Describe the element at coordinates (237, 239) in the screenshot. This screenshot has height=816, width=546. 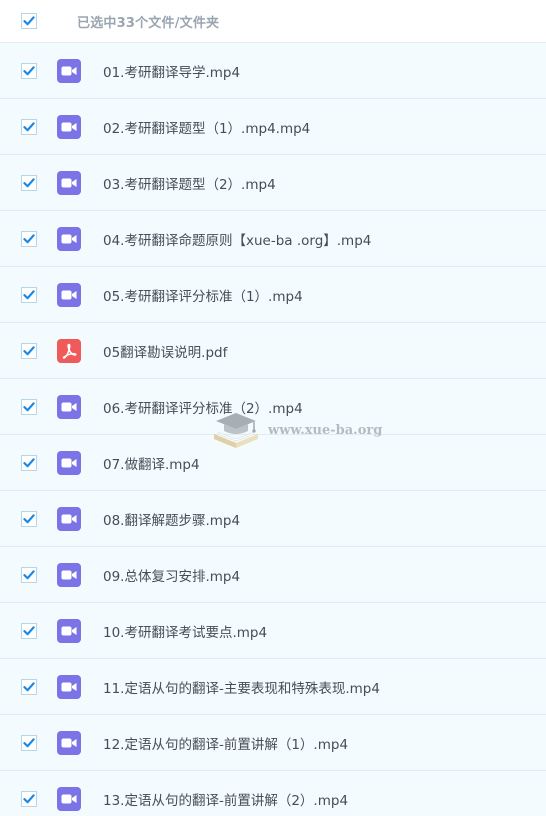
I see `file-name: 04.考研翻译命题原则【xue-ba .org】.mp4` at that location.